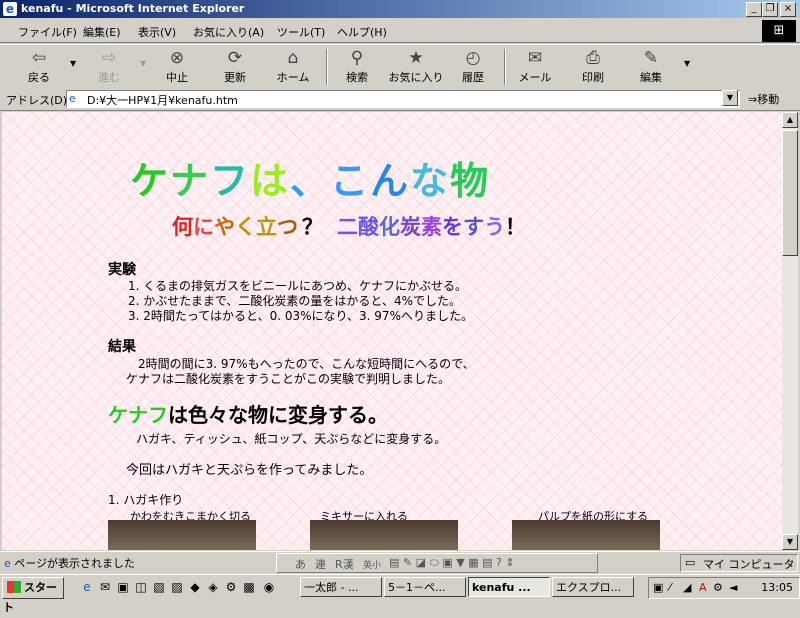 The height and width of the screenshot is (618, 800). Describe the element at coordinates (403, 99) in the screenshot. I see `address-input: e D:¥大一HP¥1月¥kenafu.htm` at that location.